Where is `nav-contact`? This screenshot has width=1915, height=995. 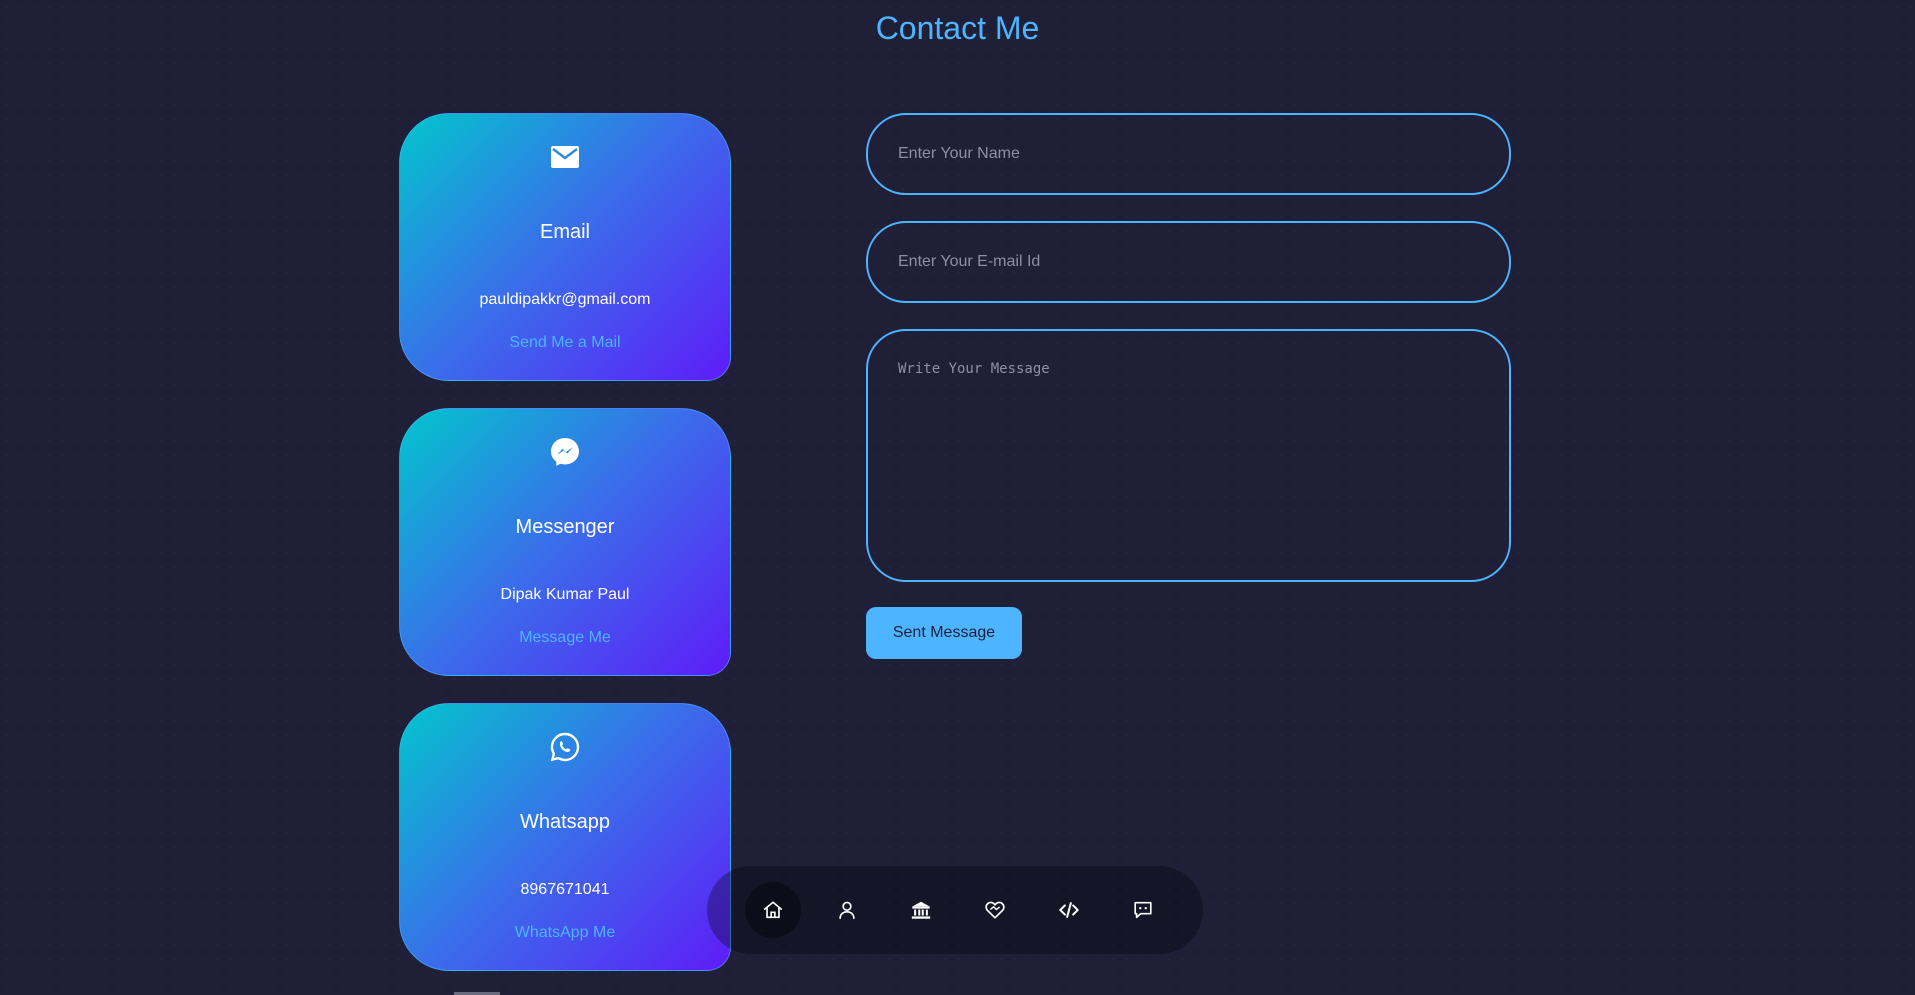
nav-contact is located at coordinates (1143, 910).